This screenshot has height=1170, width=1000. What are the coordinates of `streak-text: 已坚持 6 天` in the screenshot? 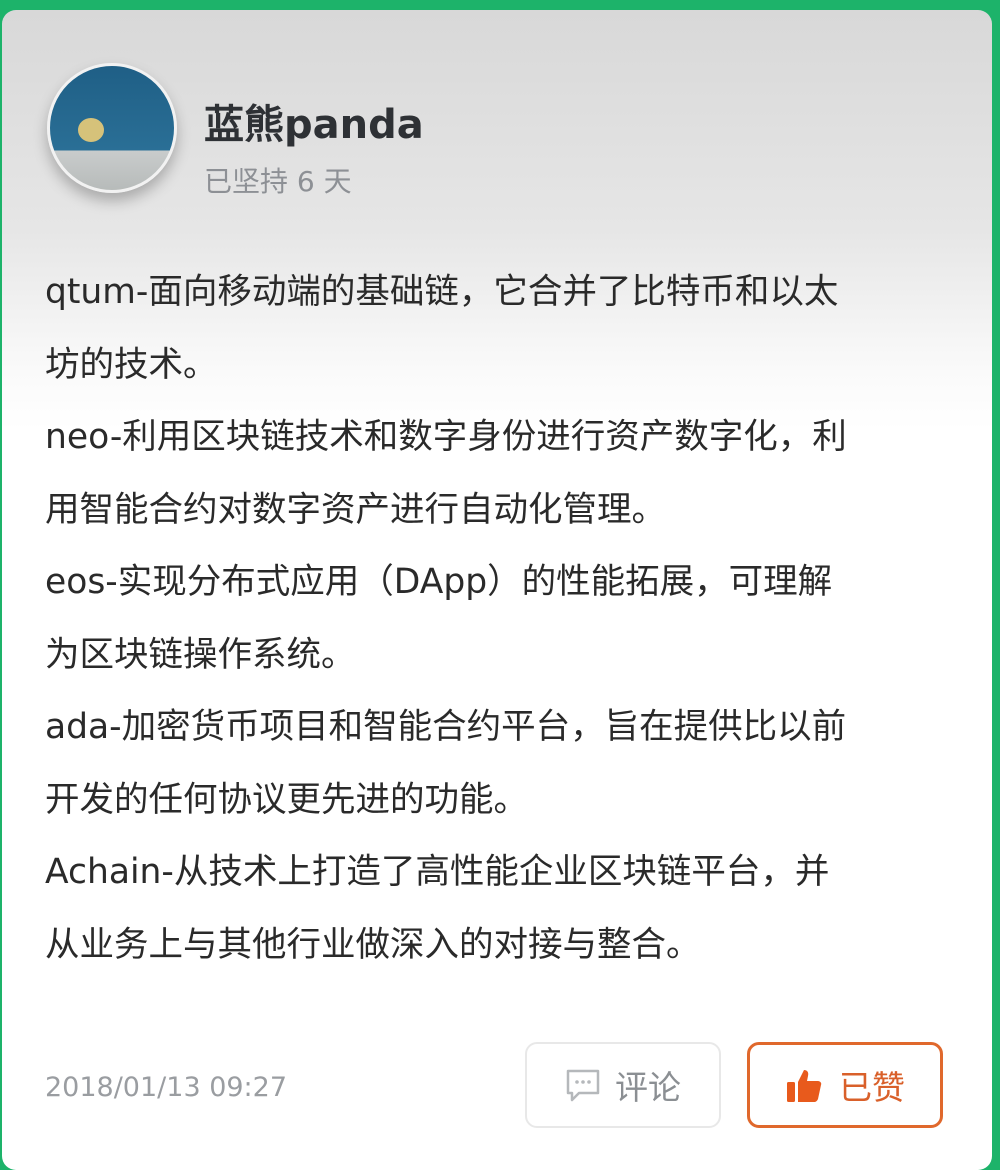 It's located at (278, 181).